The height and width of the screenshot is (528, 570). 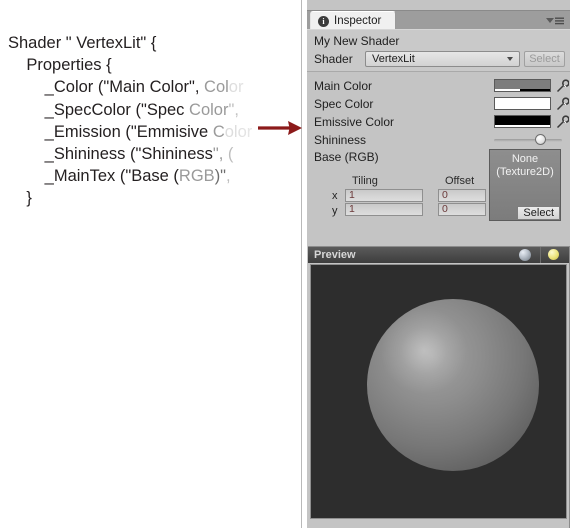 What do you see at coordinates (358, 20) in the screenshot?
I see `tab-inspector-label: Inspector` at bounding box center [358, 20].